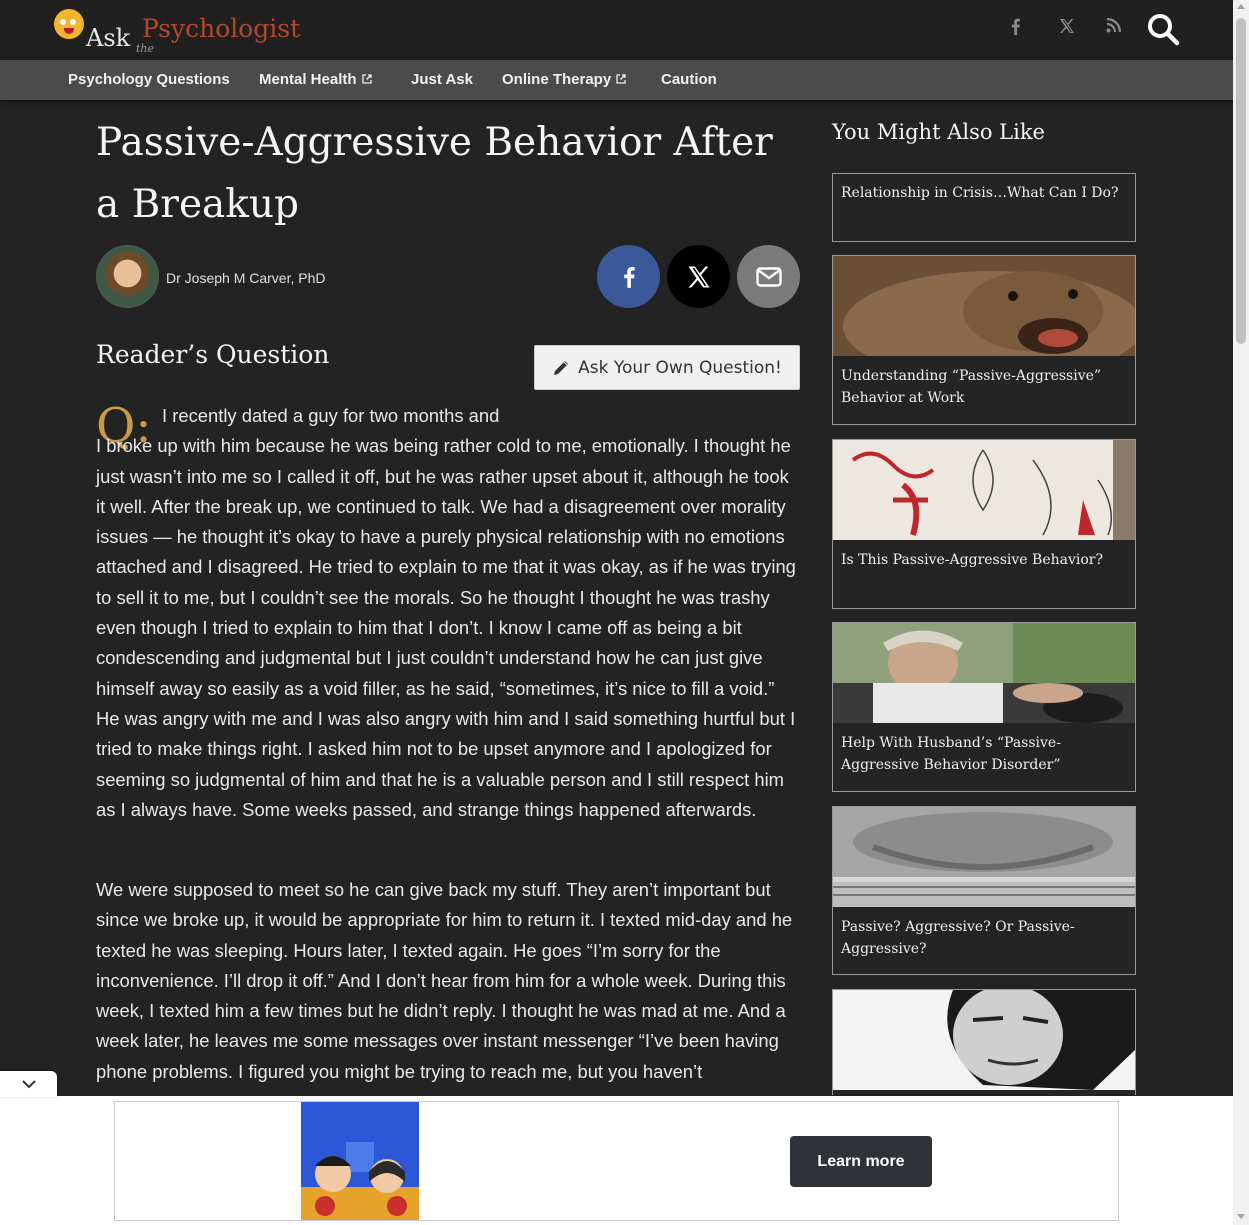 Image resolution: width=1249 pixels, height=1225 pixels. Describe the element at coordinates (984, 857) in the screenshot. I see `crossed-arms-image` at that location.